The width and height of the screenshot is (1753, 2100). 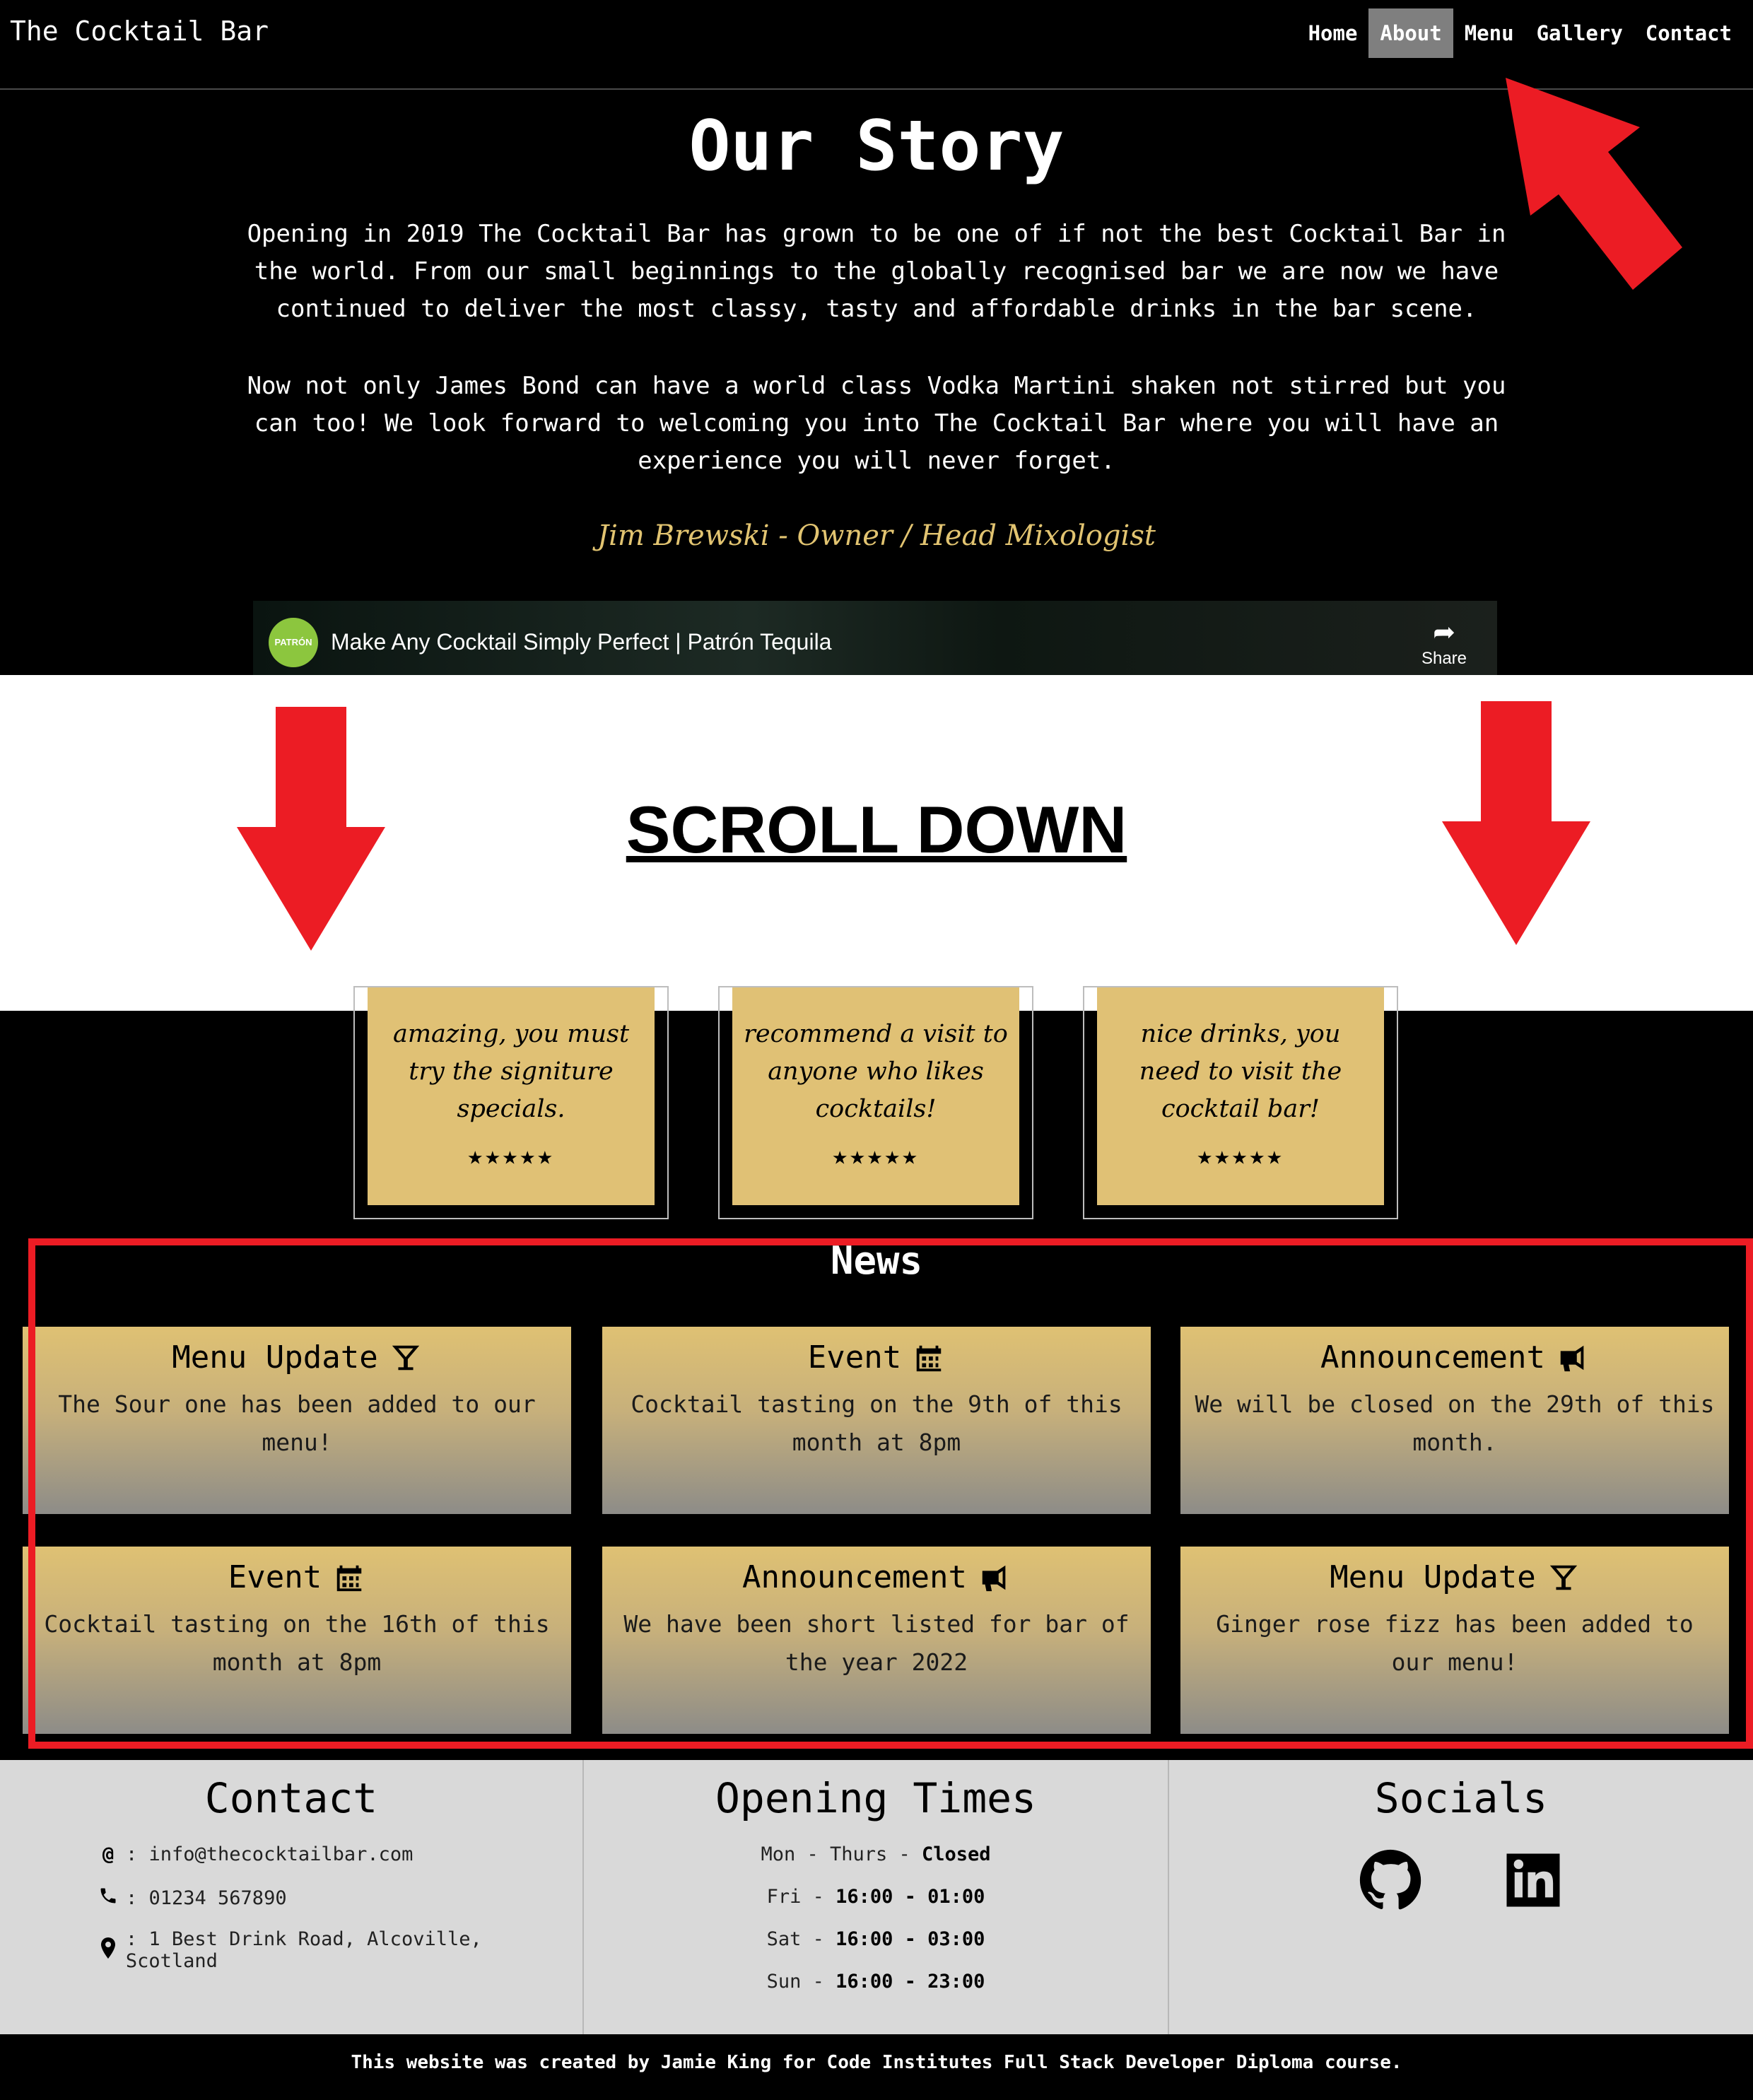 I want to click on hours-row: Sat - 16:00 - 03:00, so click(x=876, y=1939).